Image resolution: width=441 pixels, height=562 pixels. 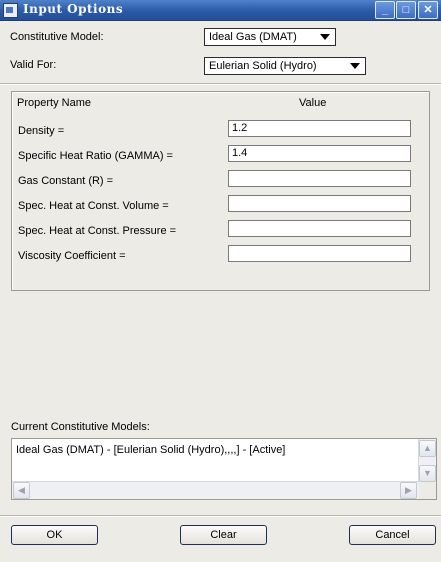 I want to click on chevron-down-icon: ▼, so click(x=427, y=473).